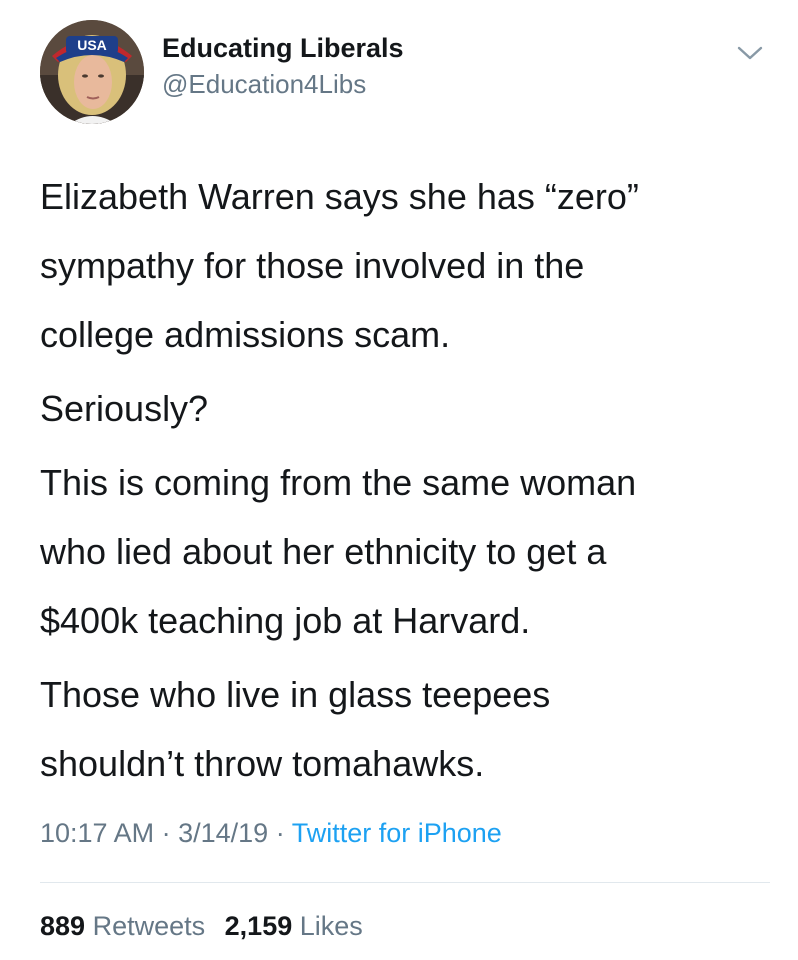 The image size is (798, 960). I want to click on tweet-stats: 889 Retweets 2,159 Likes, so click(201, 926).